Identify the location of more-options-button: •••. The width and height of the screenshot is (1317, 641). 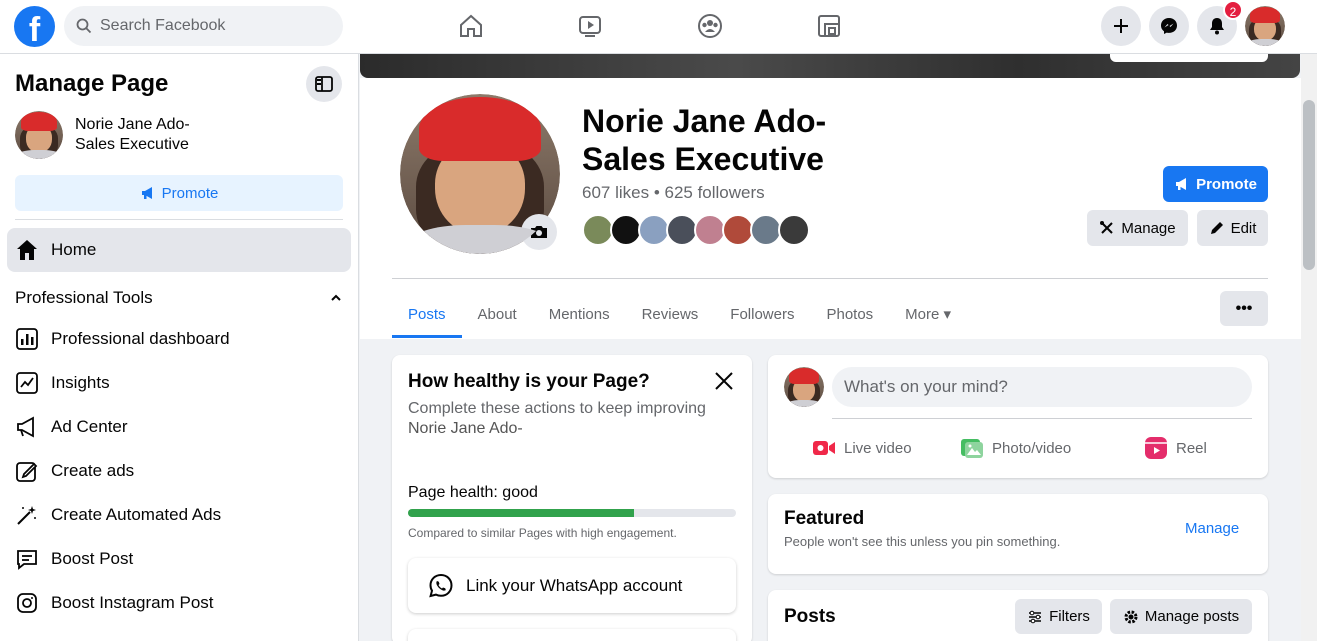
(1244, 308).